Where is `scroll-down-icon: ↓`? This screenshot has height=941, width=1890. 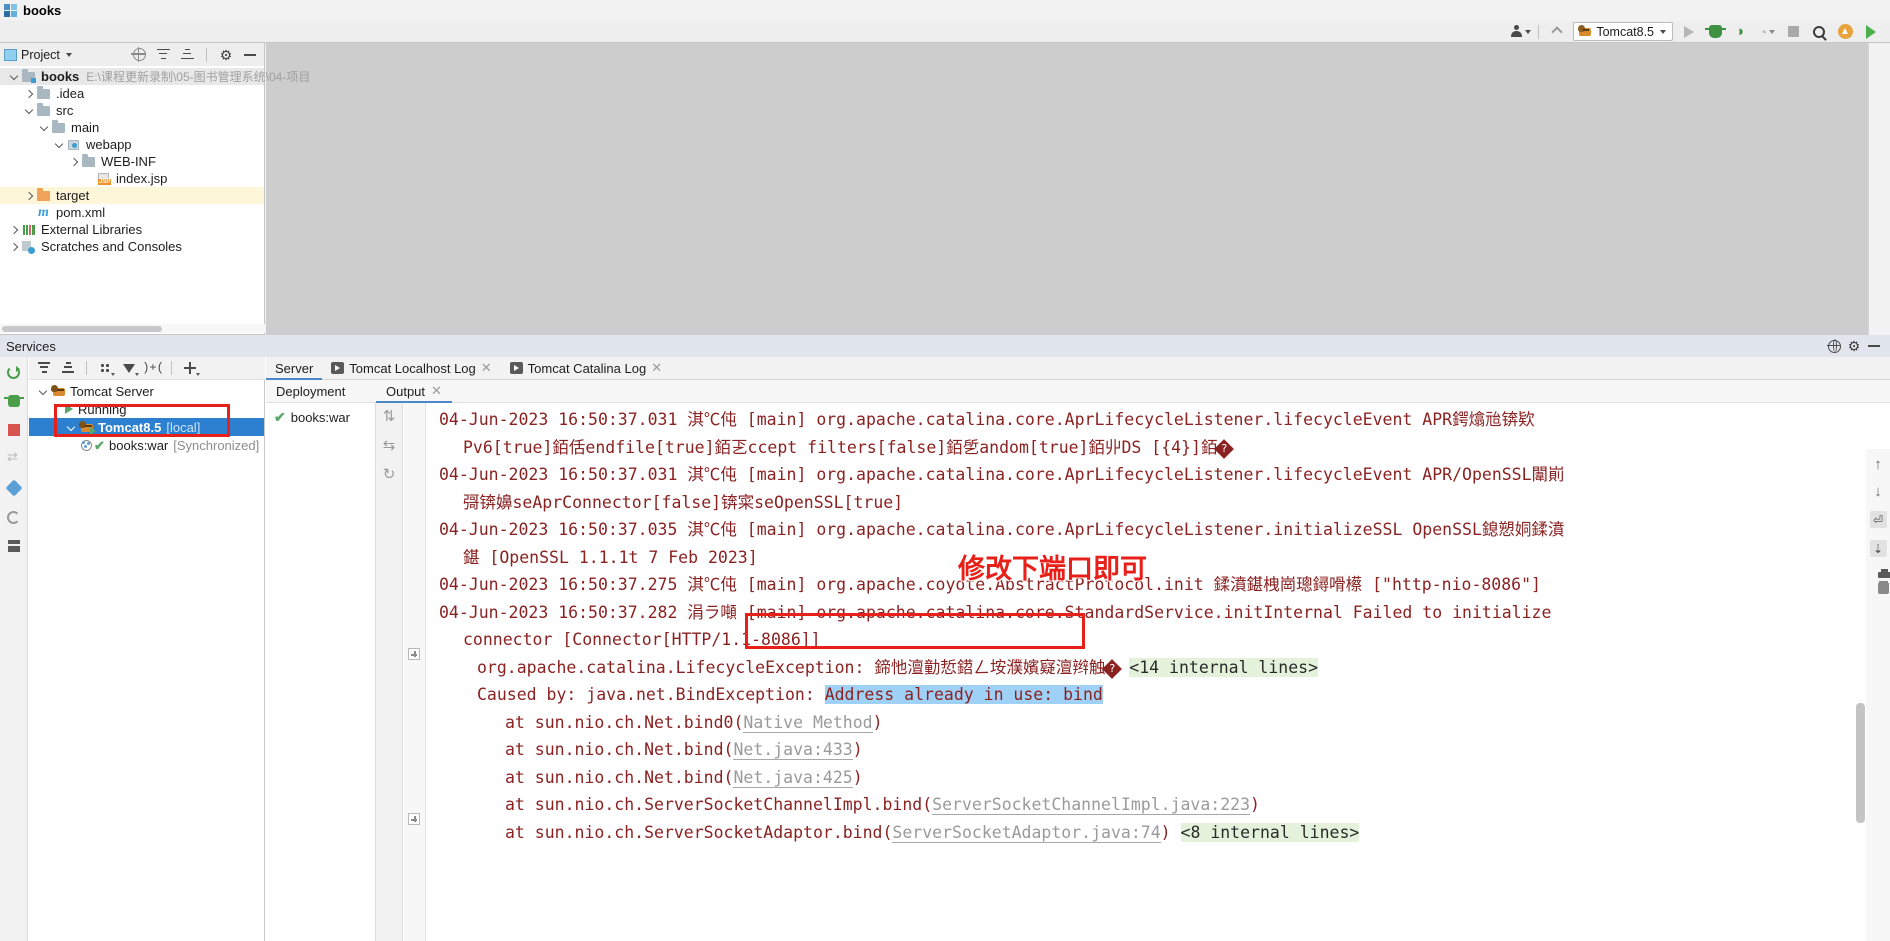
scroll-down-icon: ↓ is located at coordinates (1878, 491).